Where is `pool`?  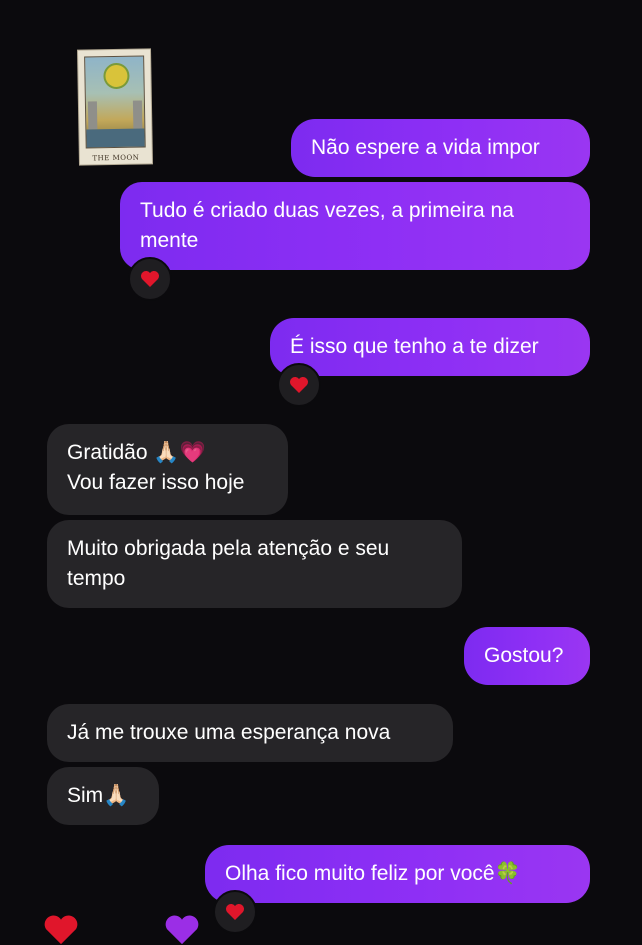 pool is located at coordinates (115, 138).